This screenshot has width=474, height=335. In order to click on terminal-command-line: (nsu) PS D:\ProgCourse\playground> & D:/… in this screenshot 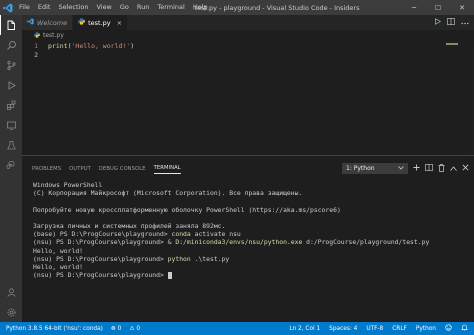, I will do `click(253, 242)`.